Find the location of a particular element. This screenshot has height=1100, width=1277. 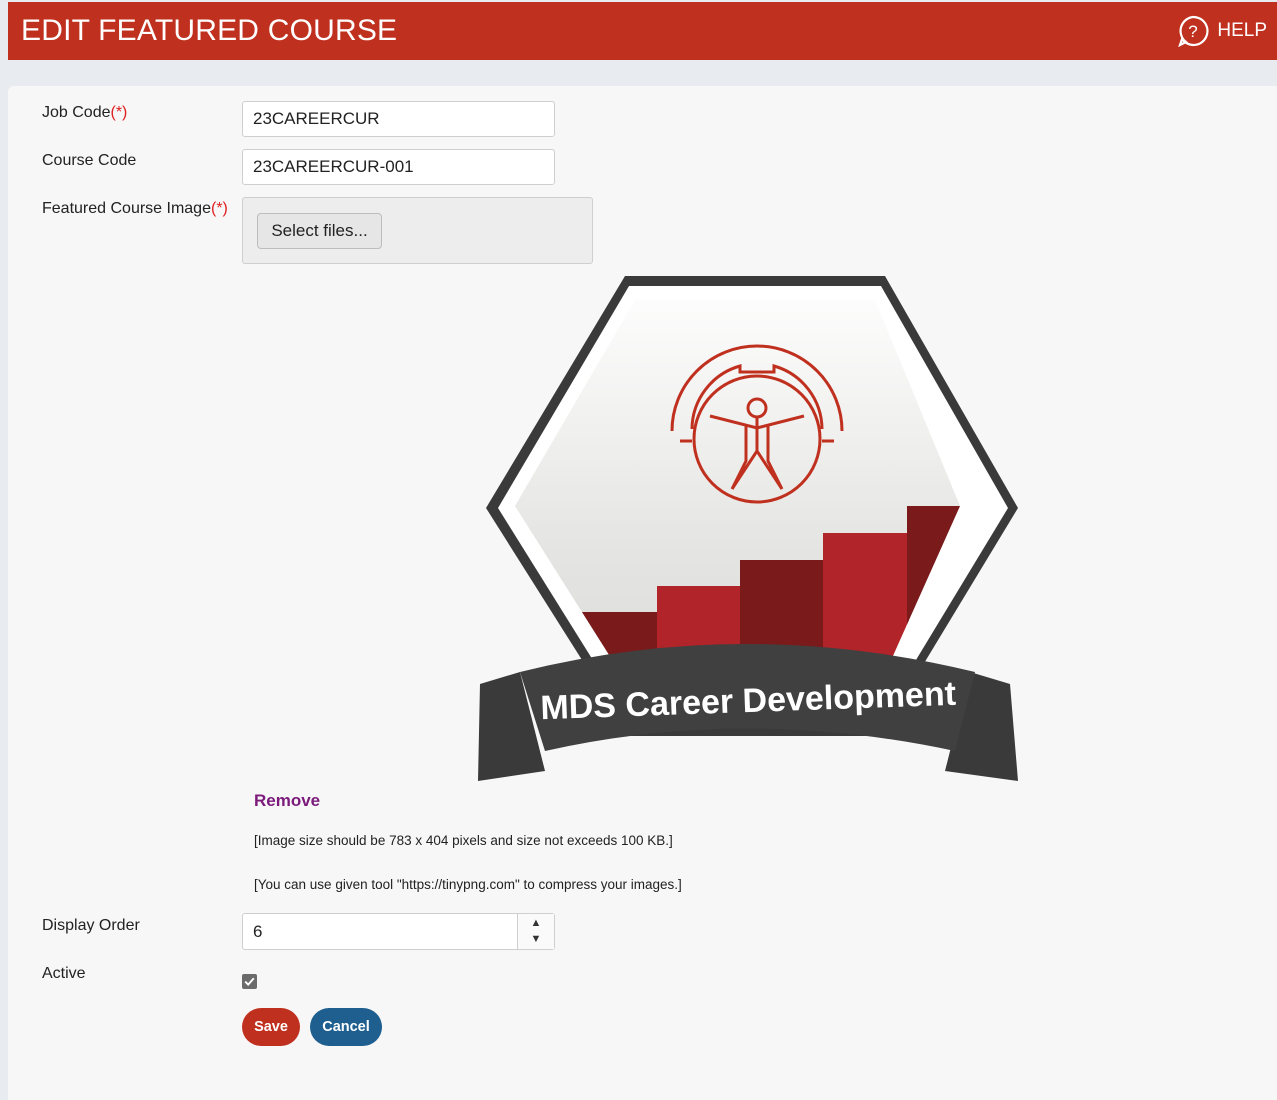

decrement-icon: ▼ is located at coordinates (536, 939).